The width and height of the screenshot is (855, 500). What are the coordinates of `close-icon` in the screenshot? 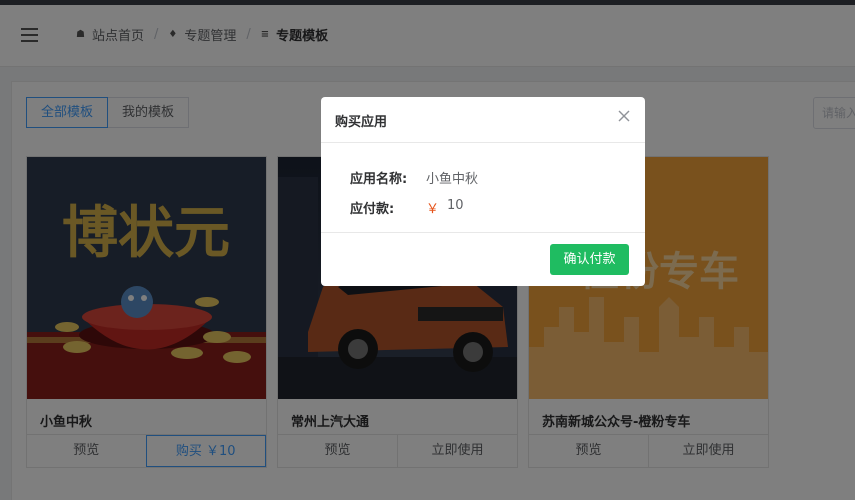 It's located at (624, 116).